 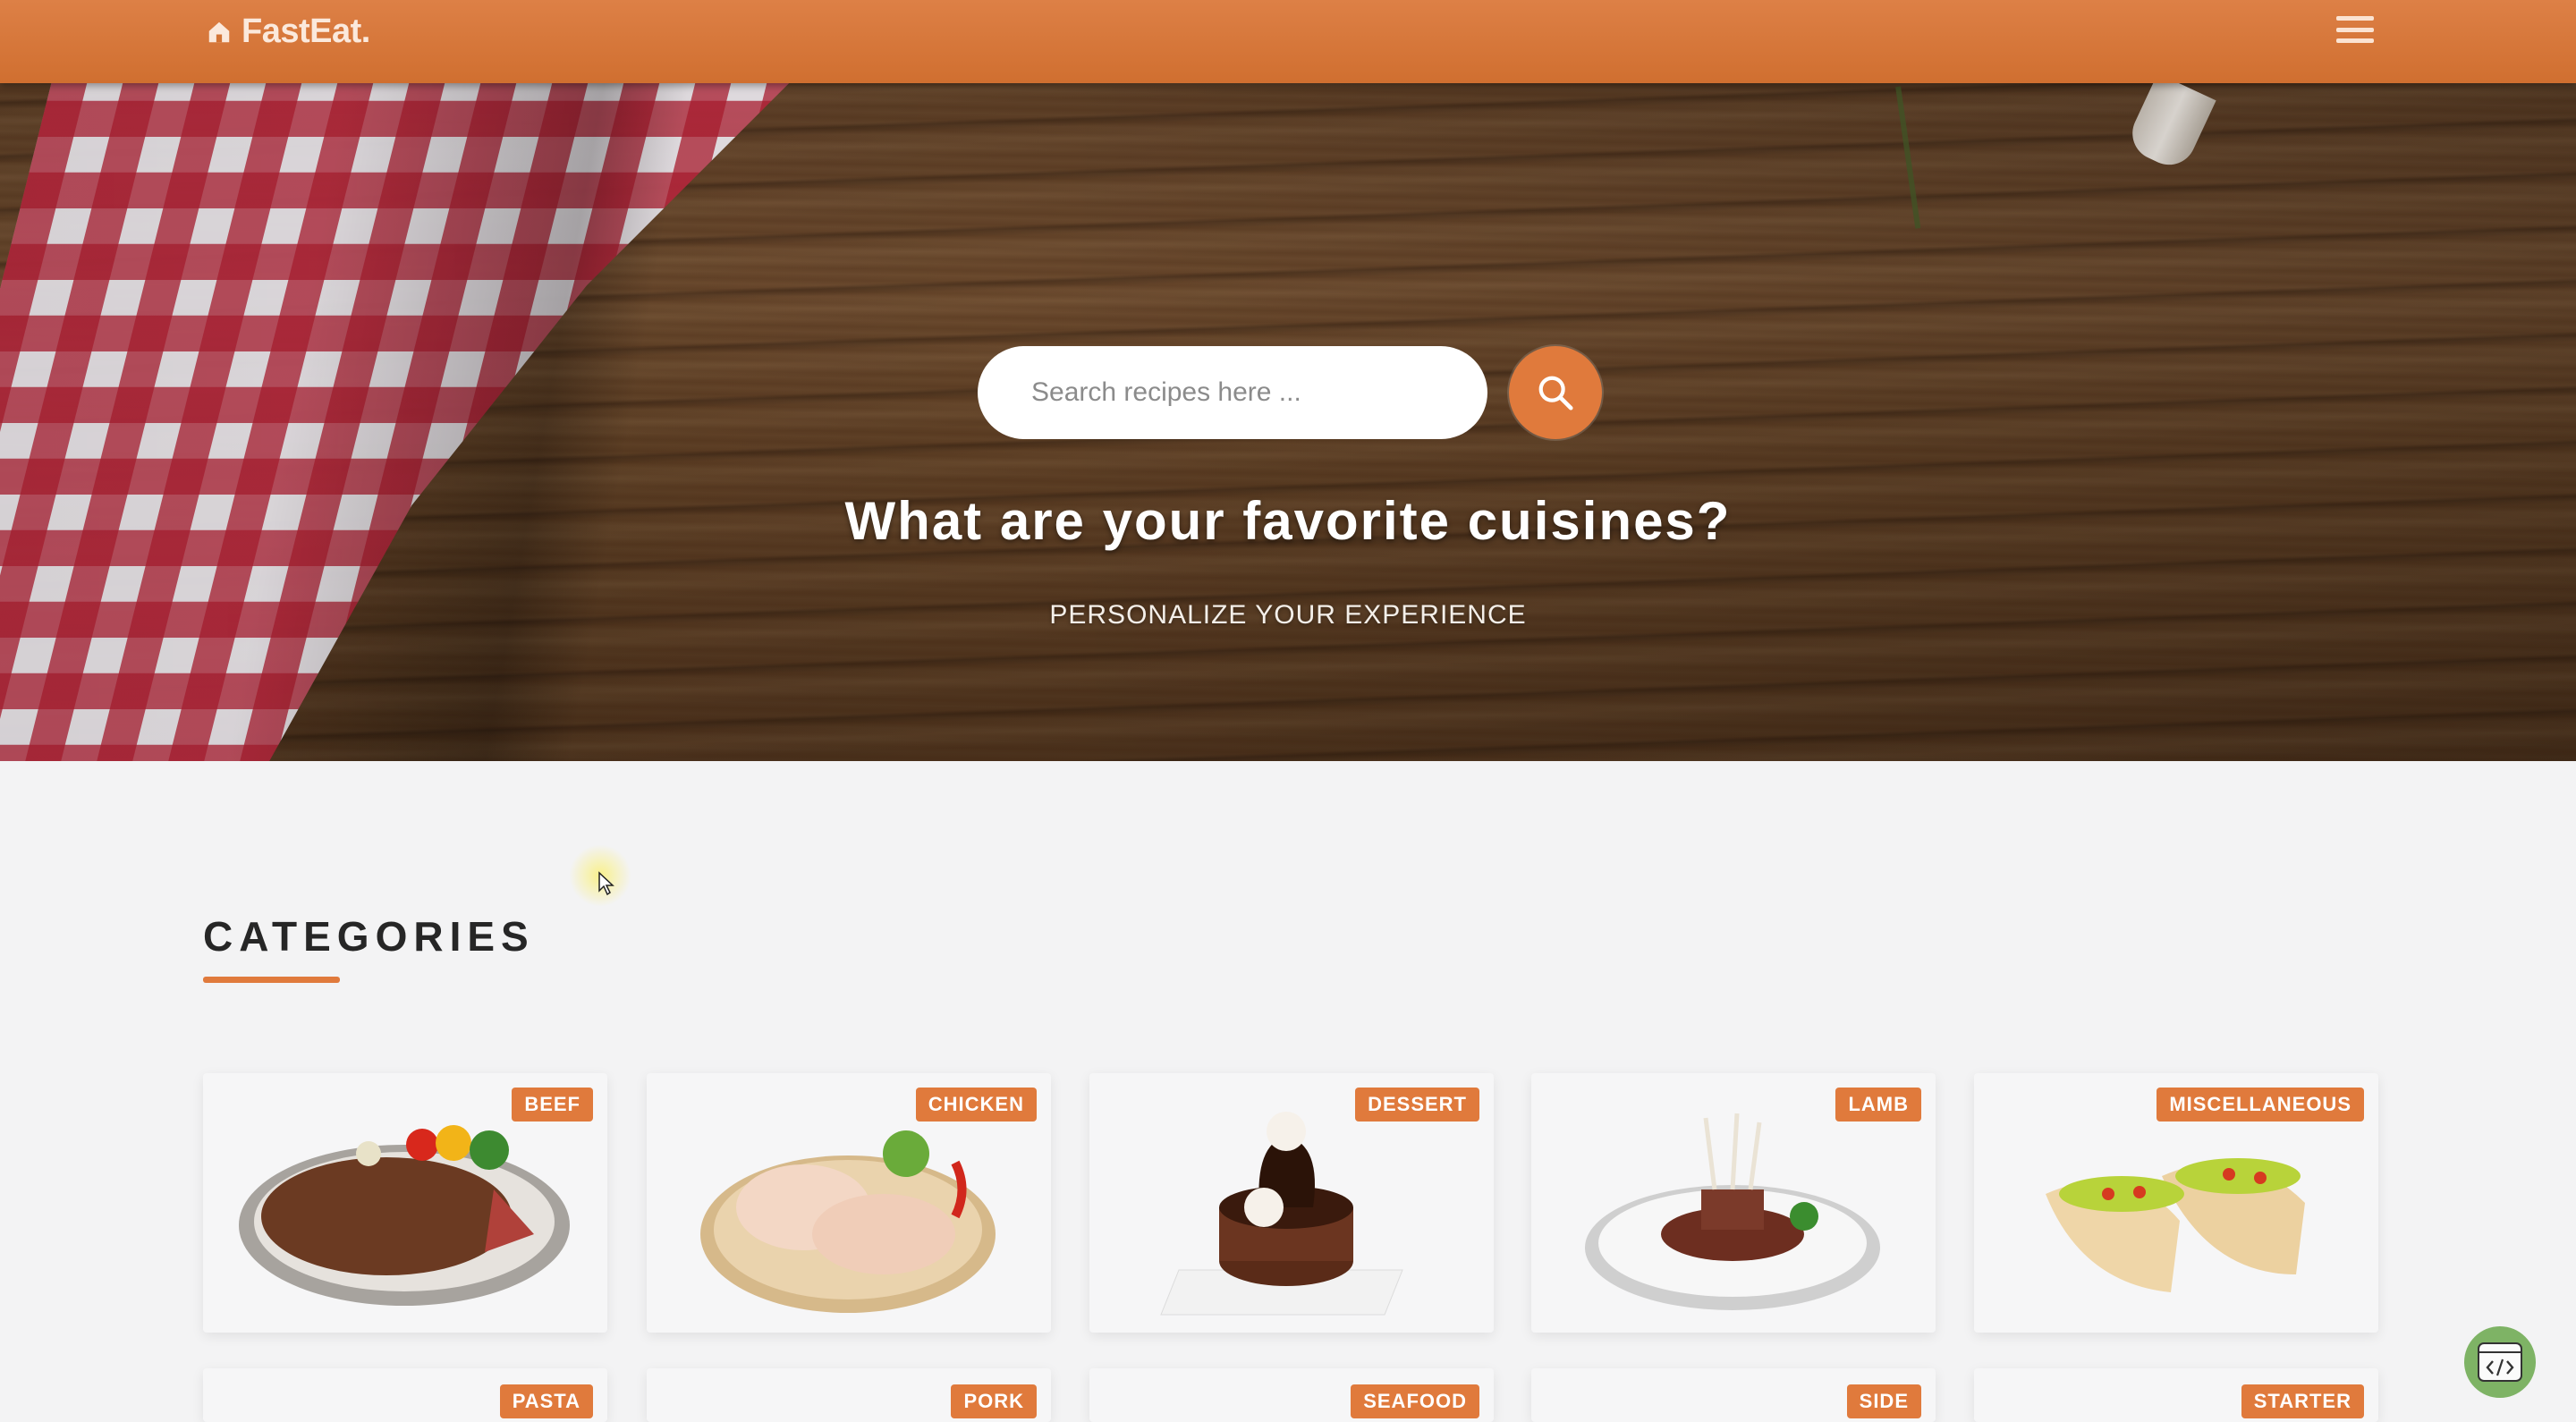 I want to click on search-input, so click(x=1232, y=392).